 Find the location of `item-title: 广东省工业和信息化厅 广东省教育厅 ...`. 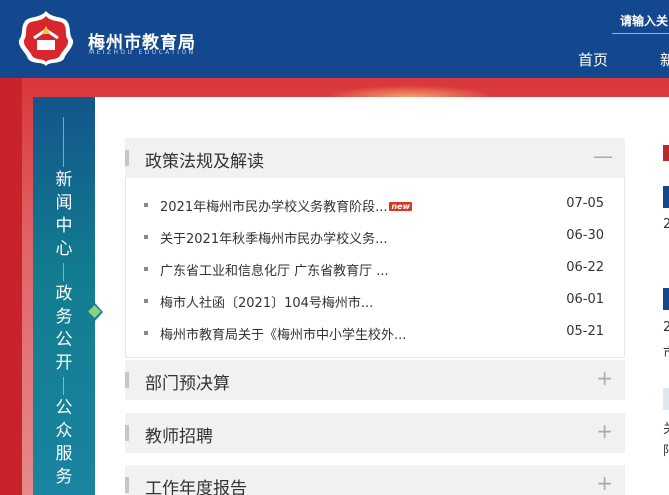

item-title: 广东省工业和信息化厅 广东省教育厅 ... is located at coordinates (274, 269).